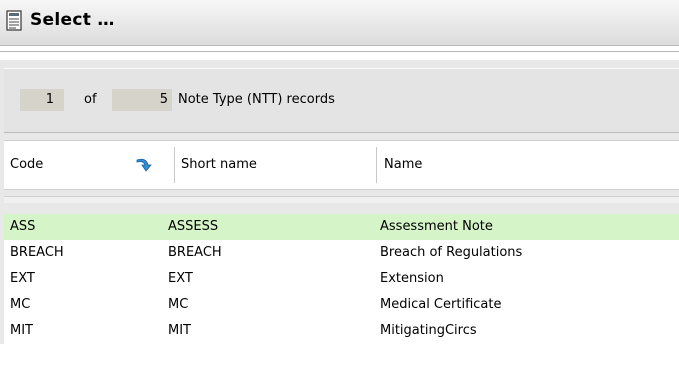  What do you see at coordinates (341, 199) in the screenshot?
I see `grid-spacer` at bounding box center [341, 199].